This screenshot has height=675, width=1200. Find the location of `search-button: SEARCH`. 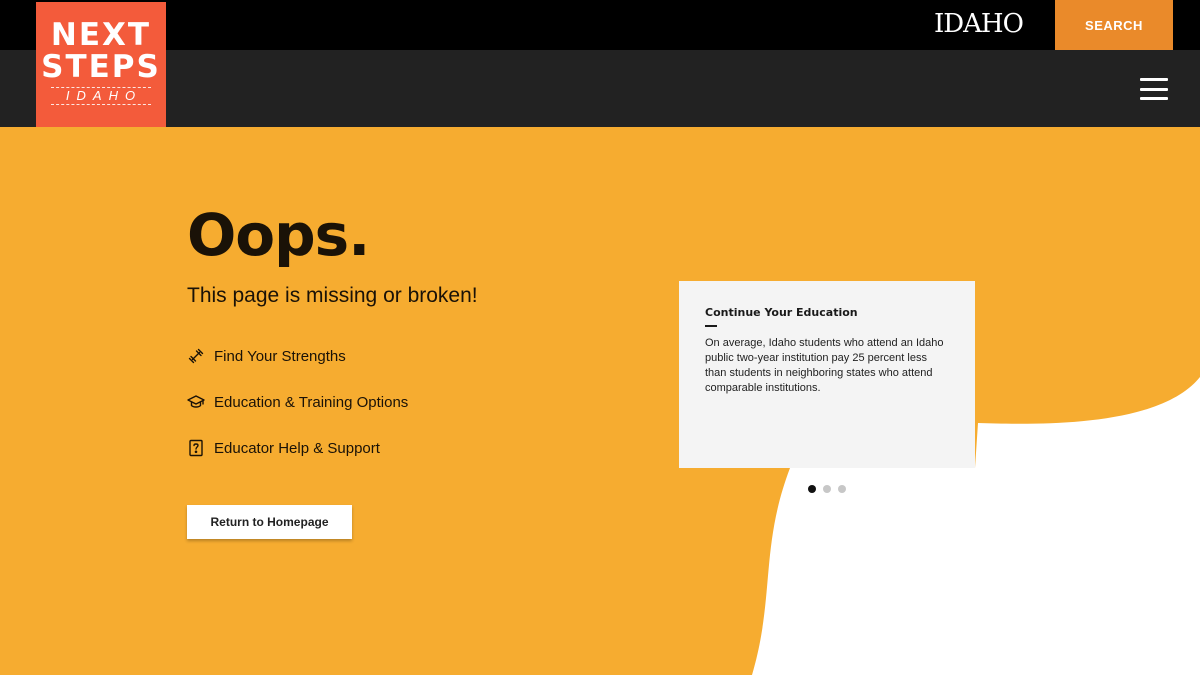

search-button: SEARCH is located at coordinates (1114, 25).